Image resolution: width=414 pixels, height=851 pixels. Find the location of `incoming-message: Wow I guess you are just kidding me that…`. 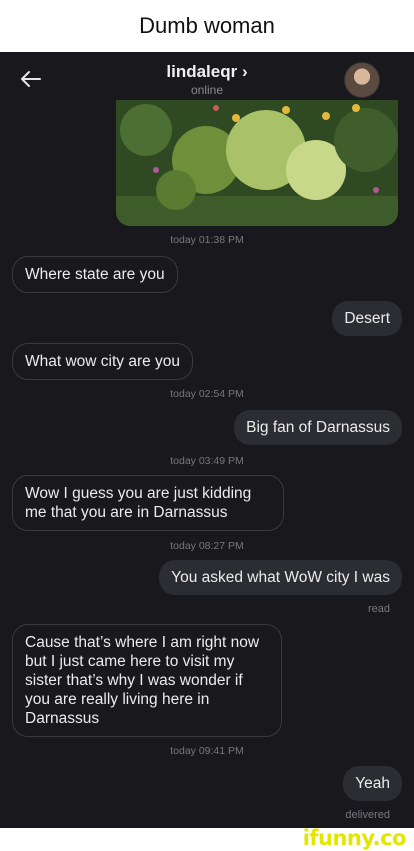

incoming-message: Wow I guess you are just kidding me that… is located at coordinates (148, 503).